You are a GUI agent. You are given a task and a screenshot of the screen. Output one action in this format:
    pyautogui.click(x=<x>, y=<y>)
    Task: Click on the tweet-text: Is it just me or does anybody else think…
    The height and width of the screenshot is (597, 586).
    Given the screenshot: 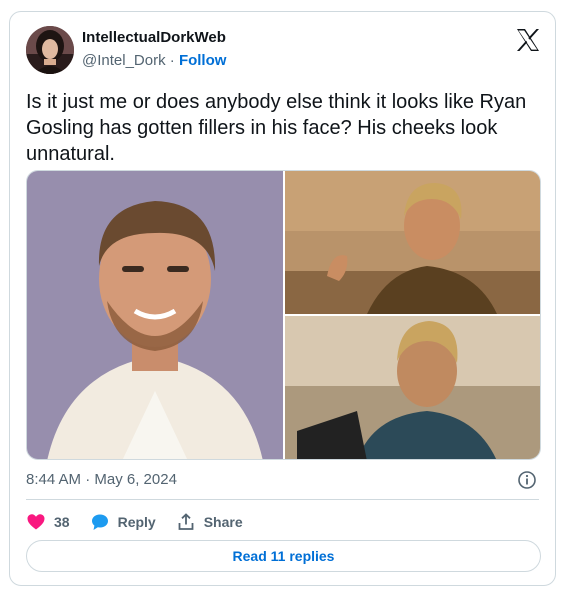 What is the action you would take?
    pyautogui.click(x=276, y=128)
    